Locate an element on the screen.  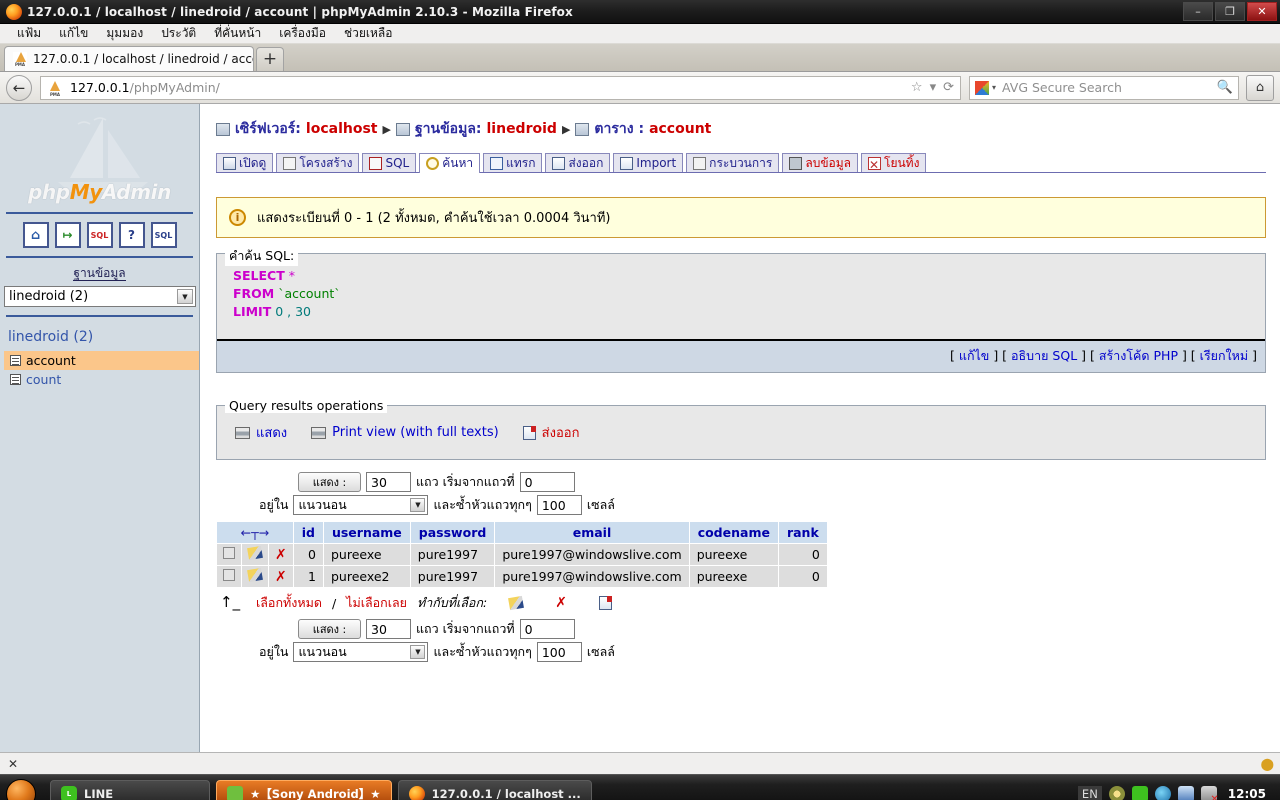
search-dropdown-icon: ▾ is located at coordinates (994, 87).